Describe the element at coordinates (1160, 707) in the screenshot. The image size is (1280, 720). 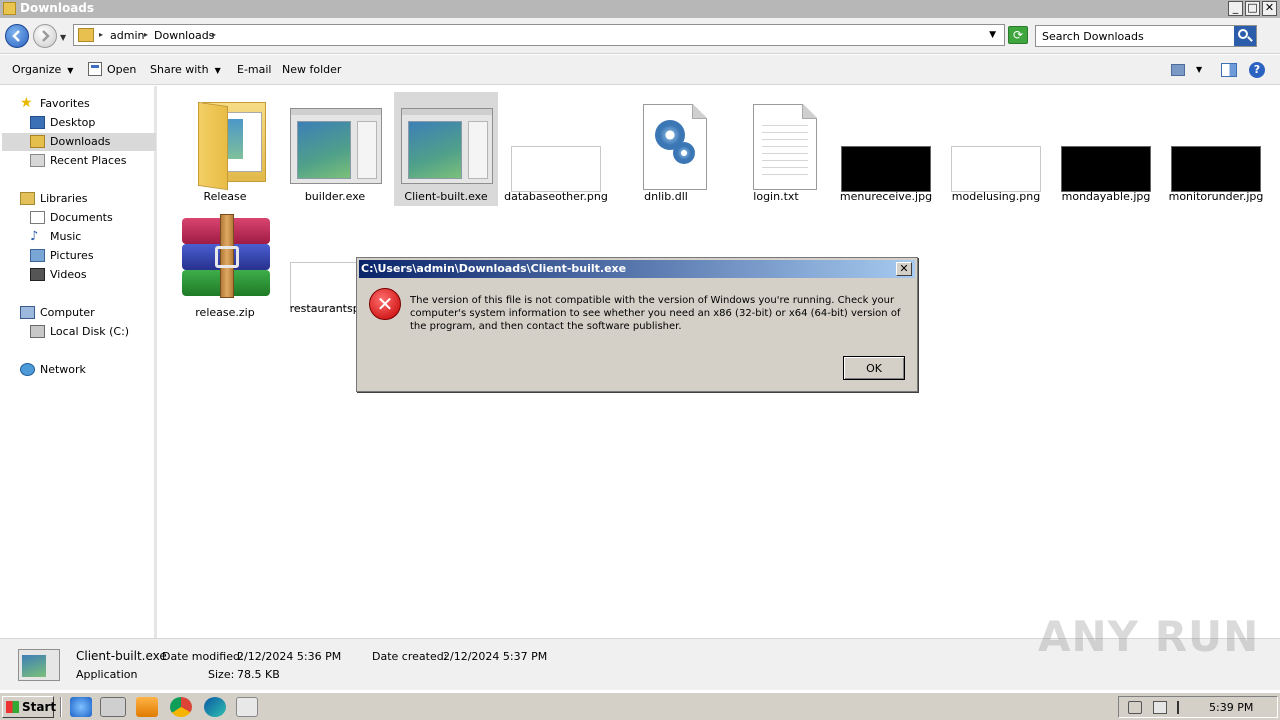
I see `network-tray-icon` at that location.